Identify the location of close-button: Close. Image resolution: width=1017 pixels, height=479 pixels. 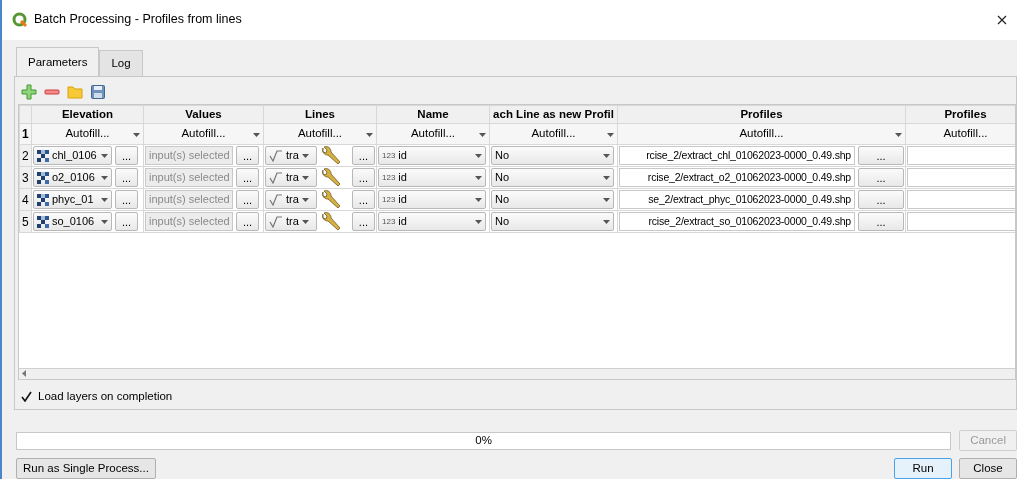
(988, 468).